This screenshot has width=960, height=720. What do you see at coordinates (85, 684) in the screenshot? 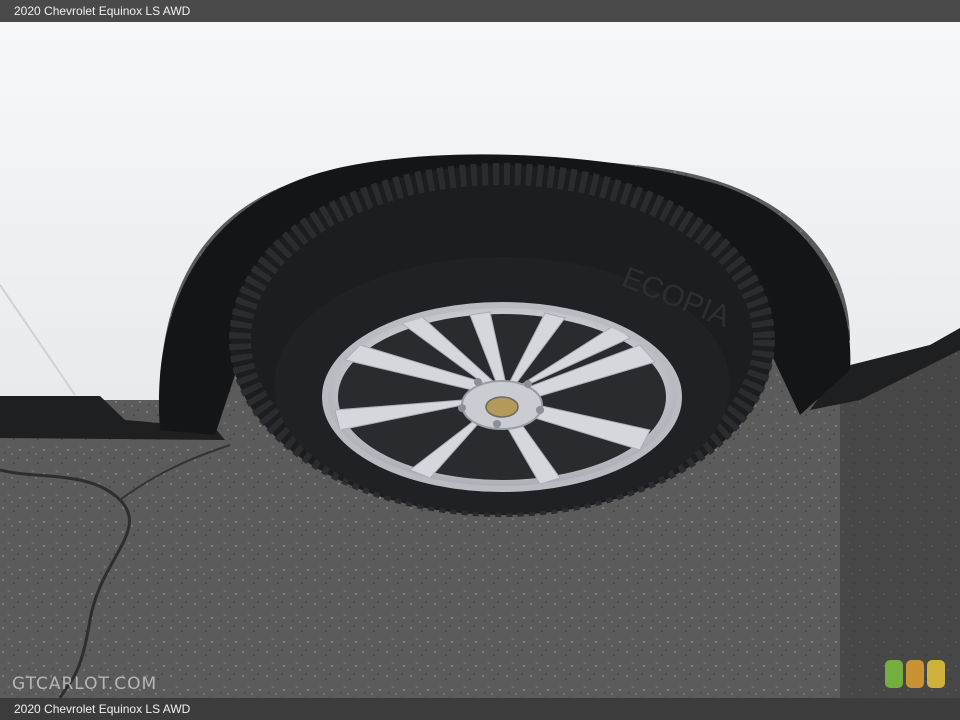
I see `watermark: GTCARLOT.COM` at bounding box center [85, 684].